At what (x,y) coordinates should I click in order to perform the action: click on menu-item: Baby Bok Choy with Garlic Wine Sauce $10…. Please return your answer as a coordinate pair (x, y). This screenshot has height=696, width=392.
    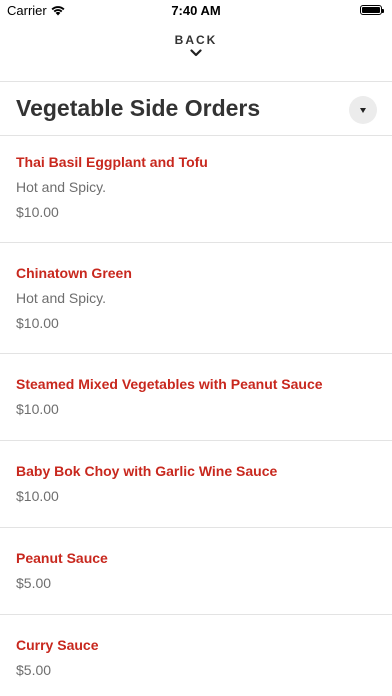
    Looking at the image, I should click on (196, 484).